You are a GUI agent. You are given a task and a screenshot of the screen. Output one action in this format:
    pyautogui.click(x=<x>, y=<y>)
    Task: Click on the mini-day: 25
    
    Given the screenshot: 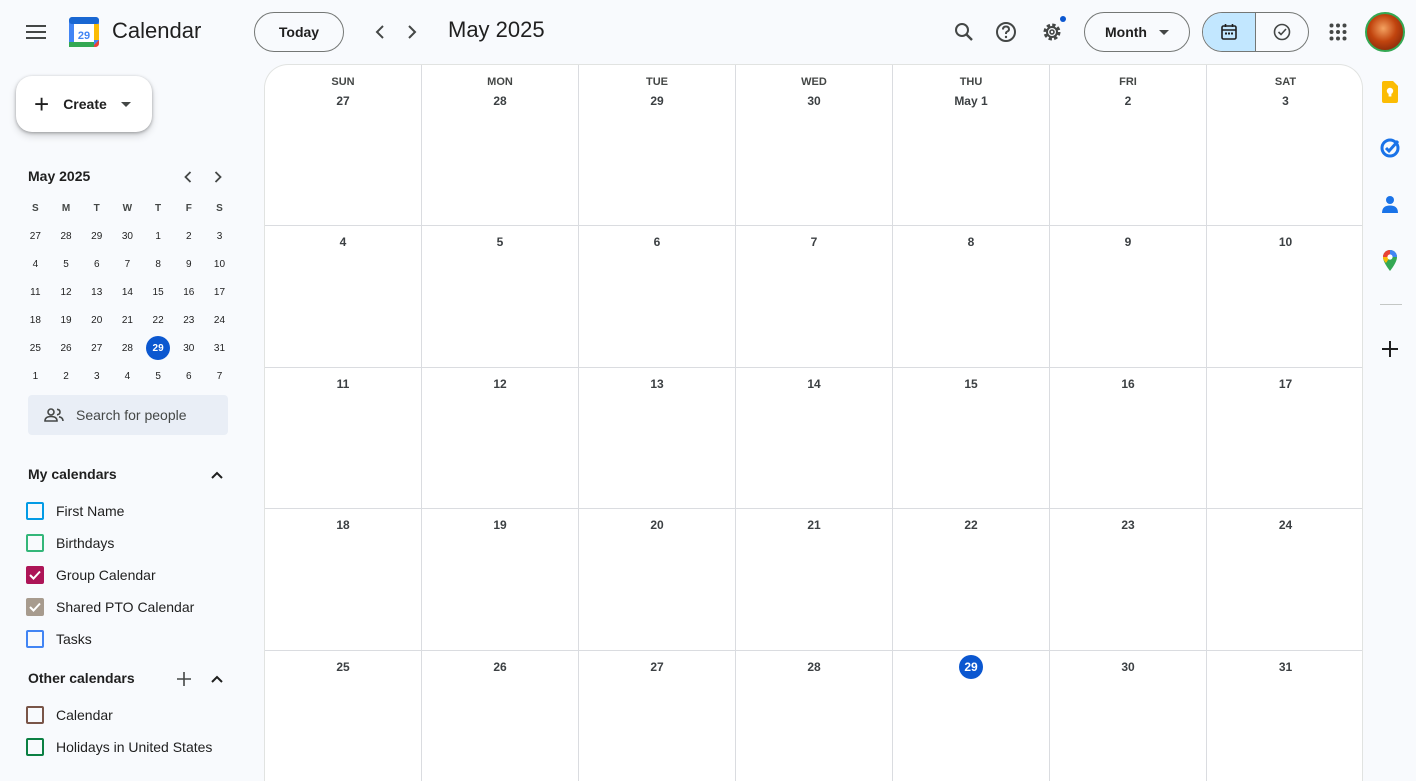 What is the action you would take?
    pyautogui.click(x=35, y=348)
    